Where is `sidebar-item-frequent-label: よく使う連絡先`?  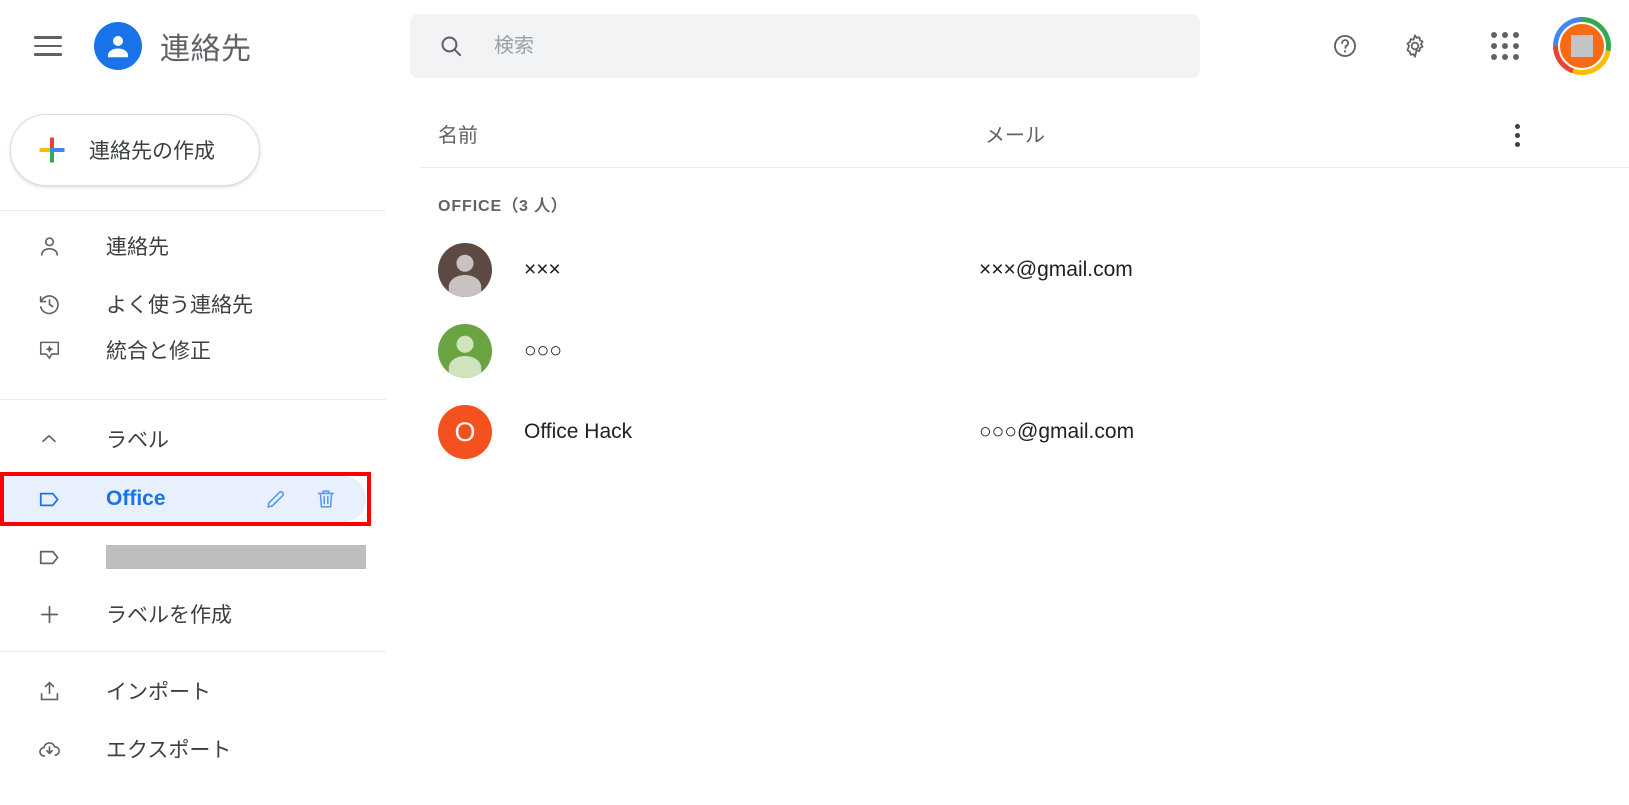
sidebar-item-frequent-label: よく使う連絡先 is located at coordinates (179, 305).